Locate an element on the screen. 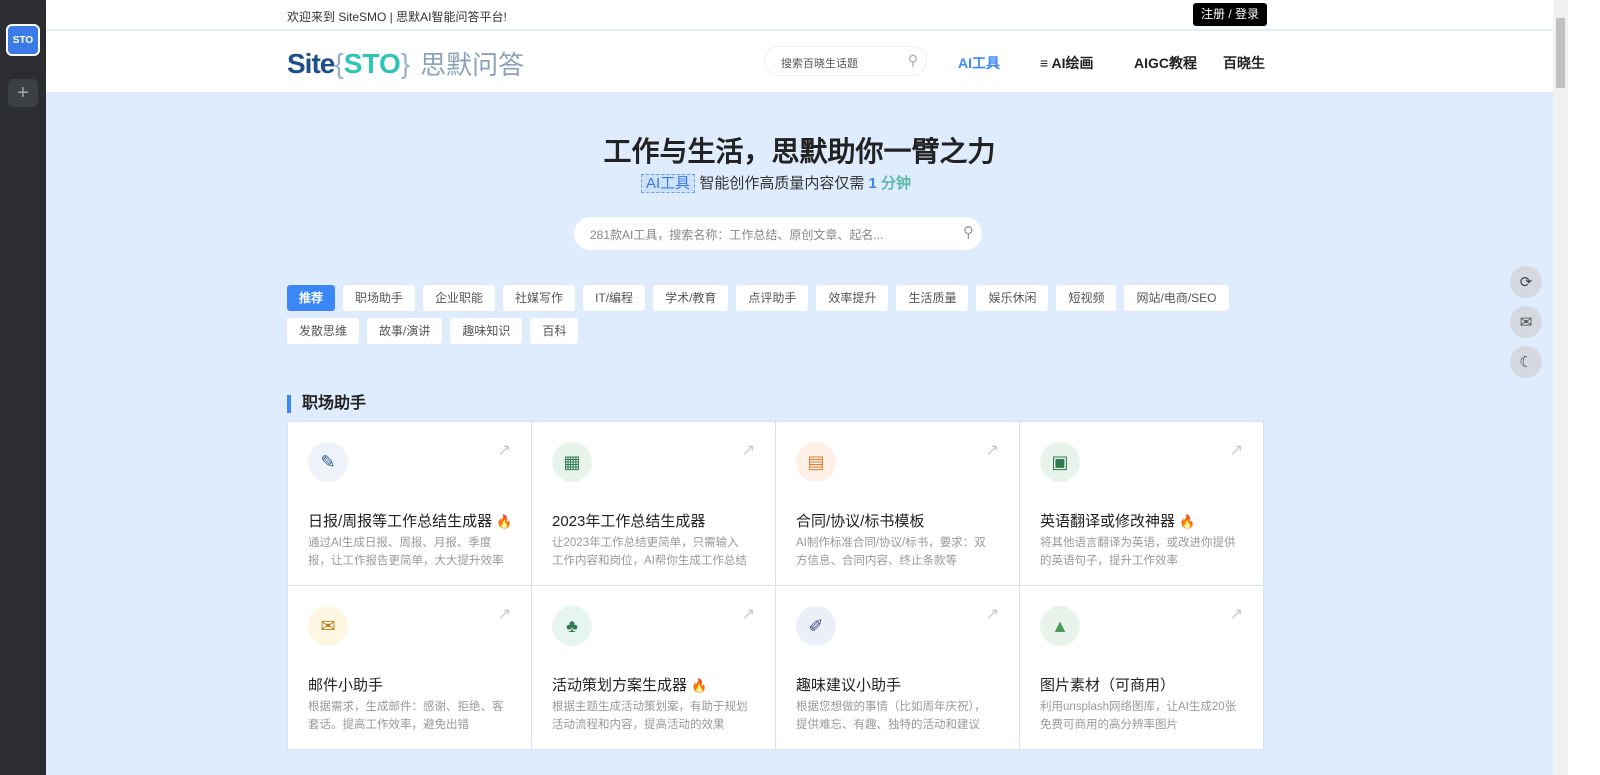 The height and width of the screenshot is (775, 1600). category-tab: 职场助手 is located at coordinates (379, 298).